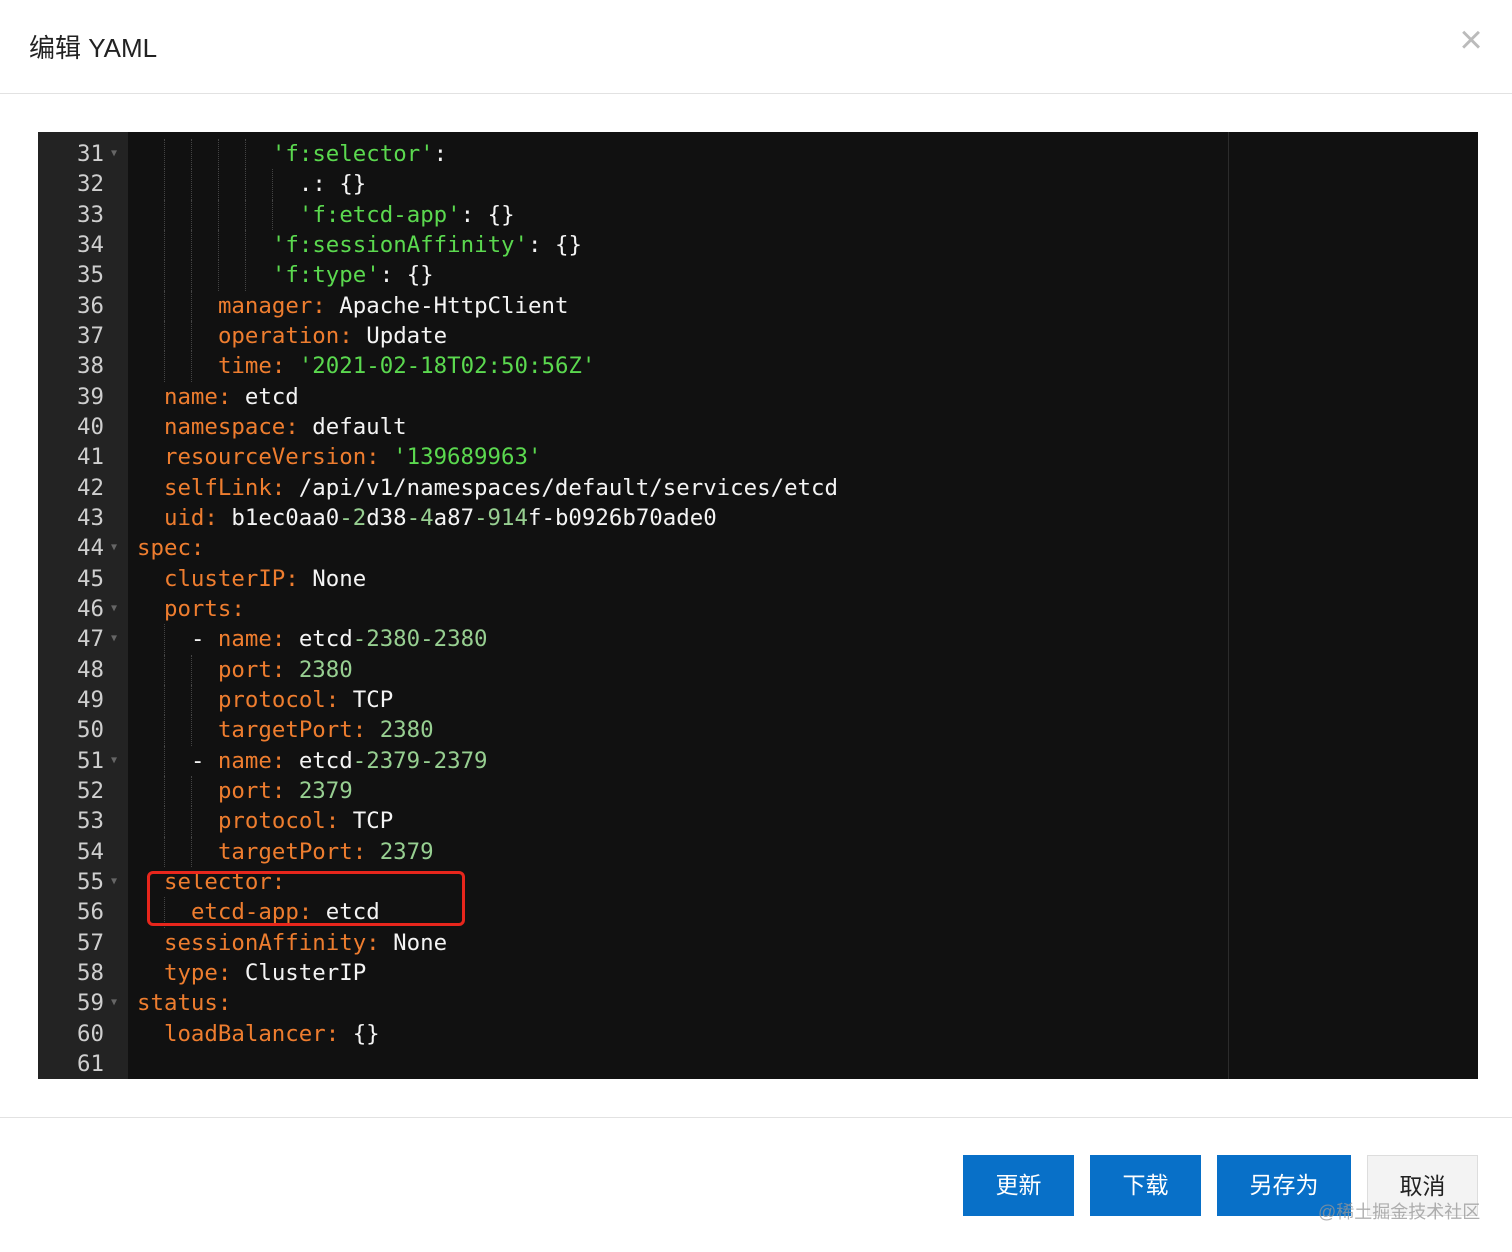 The width and height of the screenshot is (1512, 1252). Describe the element at coordinates (332, 336) in the screenshot. I see `code-text: operation: Update` at that location.